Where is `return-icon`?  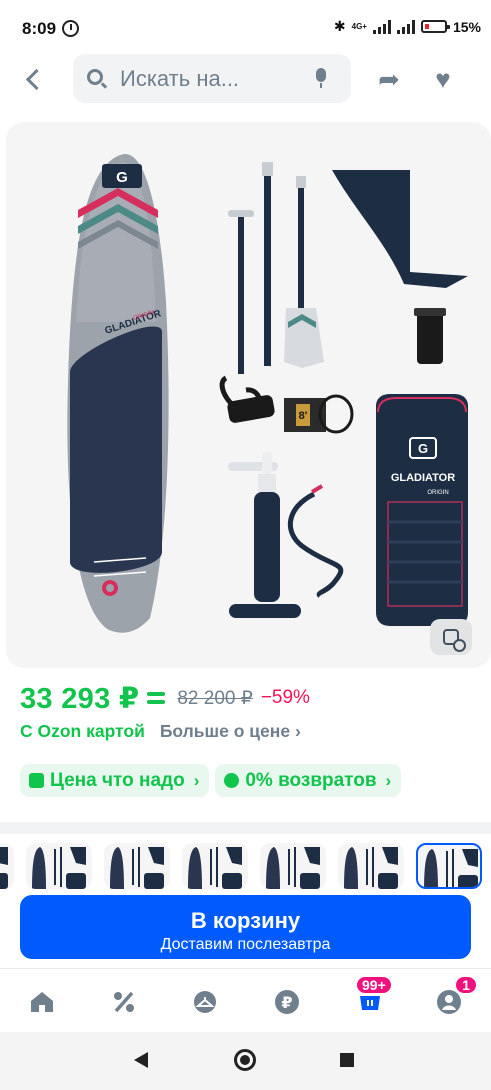 return-icon is located at coordinates (232, 780).